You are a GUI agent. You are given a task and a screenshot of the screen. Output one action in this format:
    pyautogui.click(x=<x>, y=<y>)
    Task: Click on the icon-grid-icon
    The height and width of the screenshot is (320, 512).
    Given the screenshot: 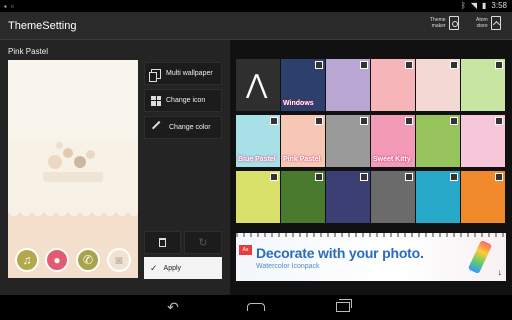 What is the action you would take?
    pyautogui.click(x=156, y=100)
    